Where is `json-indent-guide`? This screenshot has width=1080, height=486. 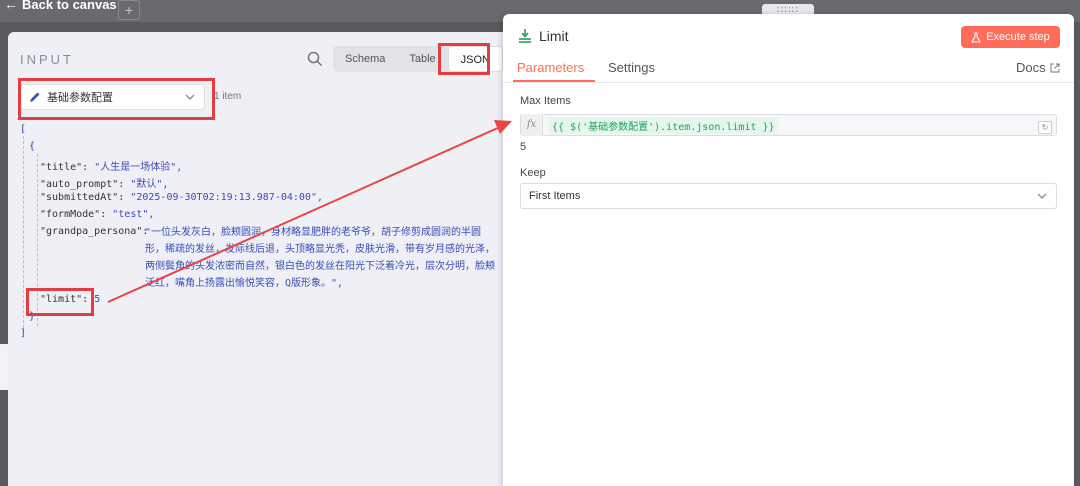
json-indent-guide is located at coordinates (23, 232).